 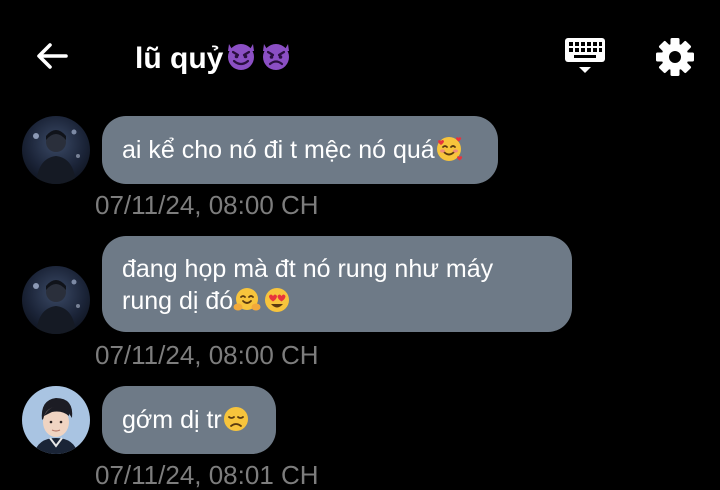 I want to click on message-text-line-2-text: rung dị đó, so click(x=178, y=301).